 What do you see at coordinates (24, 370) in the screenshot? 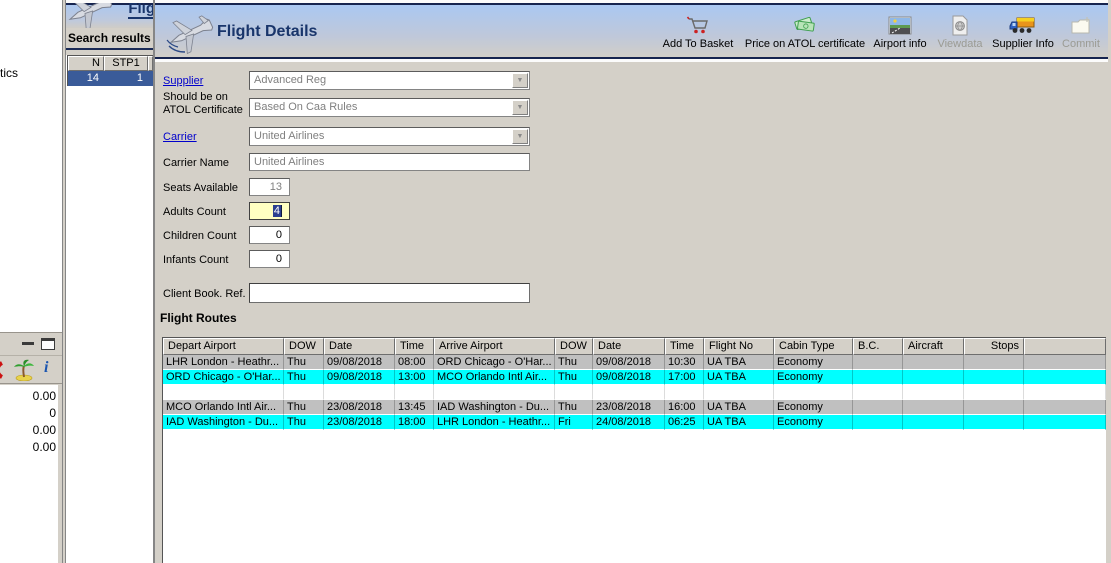
I see `palm-tree-icon` at bounding box center [24, 370].